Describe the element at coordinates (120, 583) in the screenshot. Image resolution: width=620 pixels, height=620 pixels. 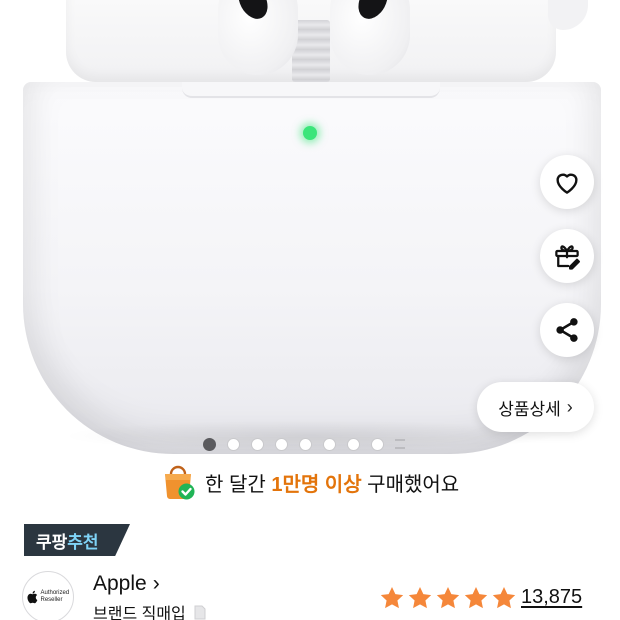
I see `brand-name: Apple` at that location.